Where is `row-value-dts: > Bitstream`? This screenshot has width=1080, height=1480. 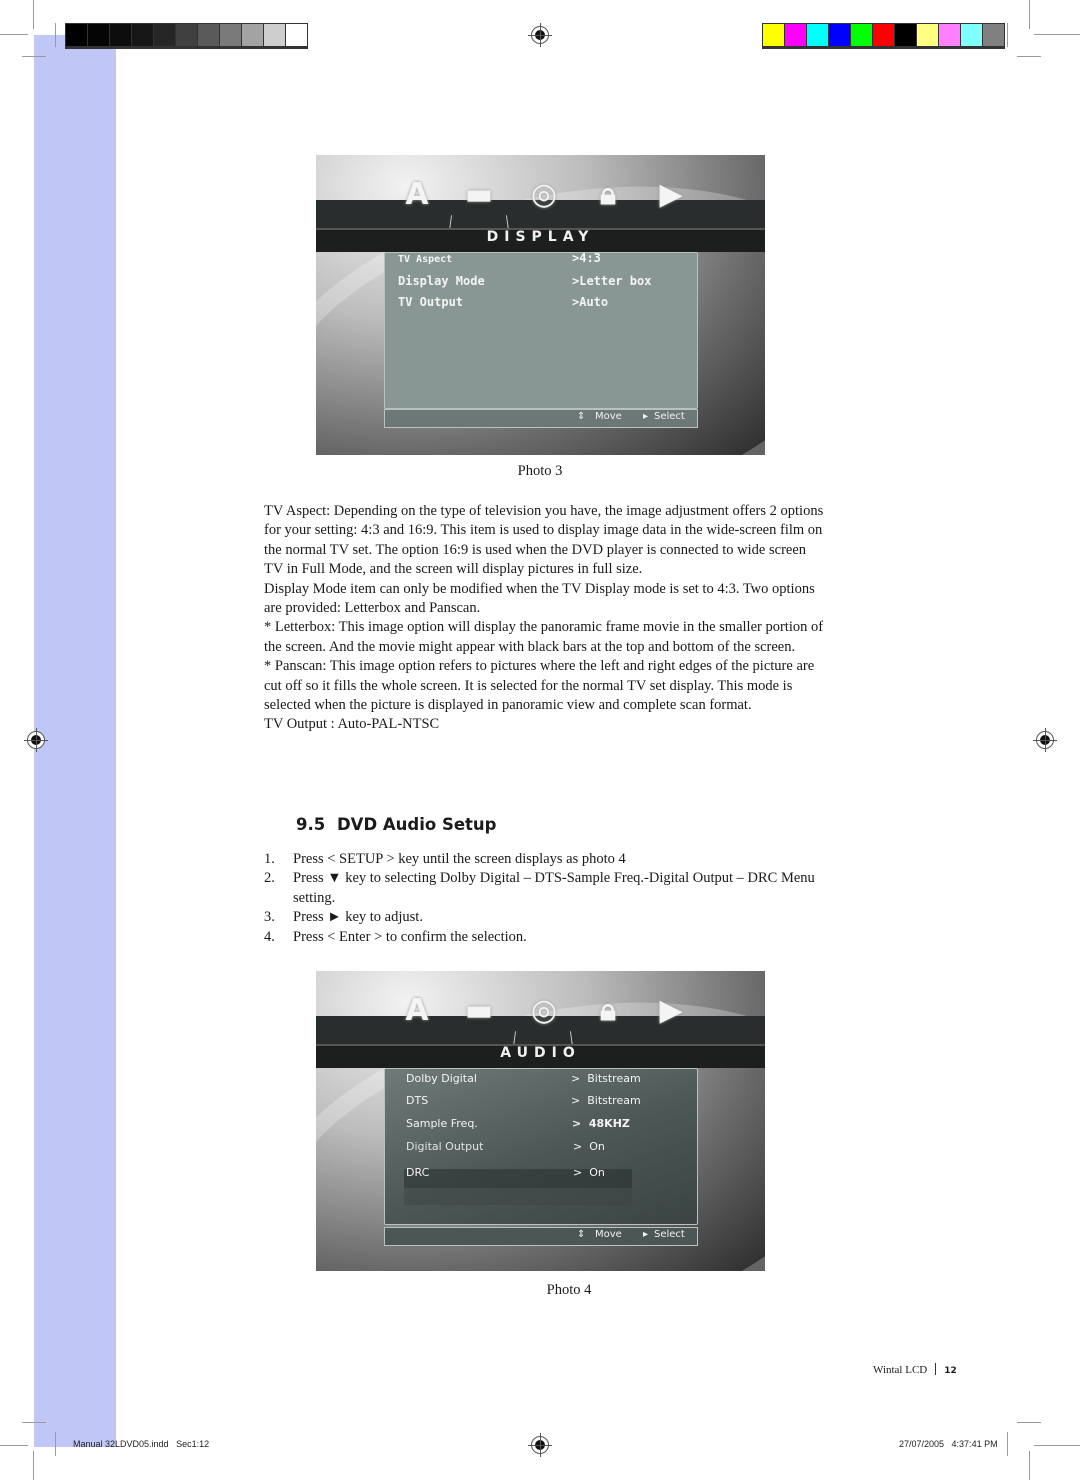 row-value-dts: > Bitstream is located at coordinates (606, 1100).